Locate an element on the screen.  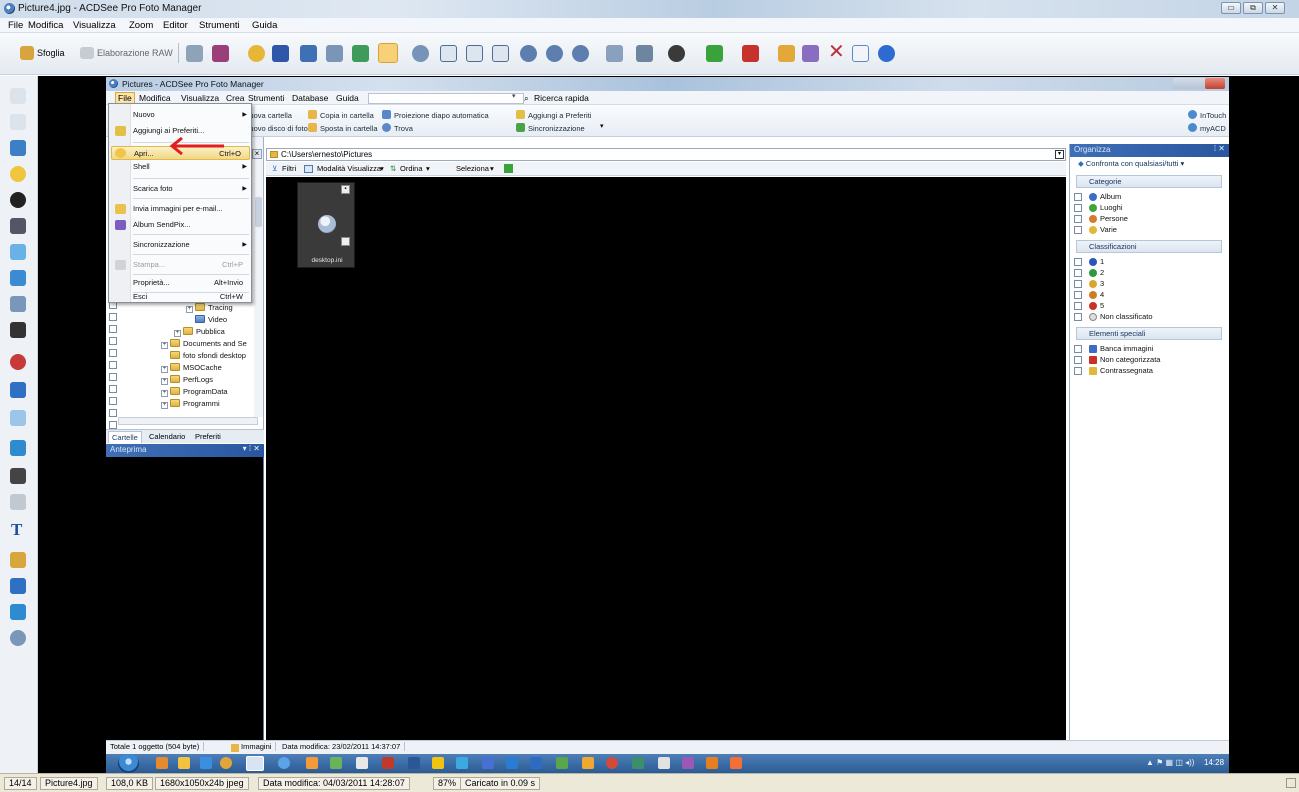
browse-button: Sfoglia is located at coordinates (51, 53).